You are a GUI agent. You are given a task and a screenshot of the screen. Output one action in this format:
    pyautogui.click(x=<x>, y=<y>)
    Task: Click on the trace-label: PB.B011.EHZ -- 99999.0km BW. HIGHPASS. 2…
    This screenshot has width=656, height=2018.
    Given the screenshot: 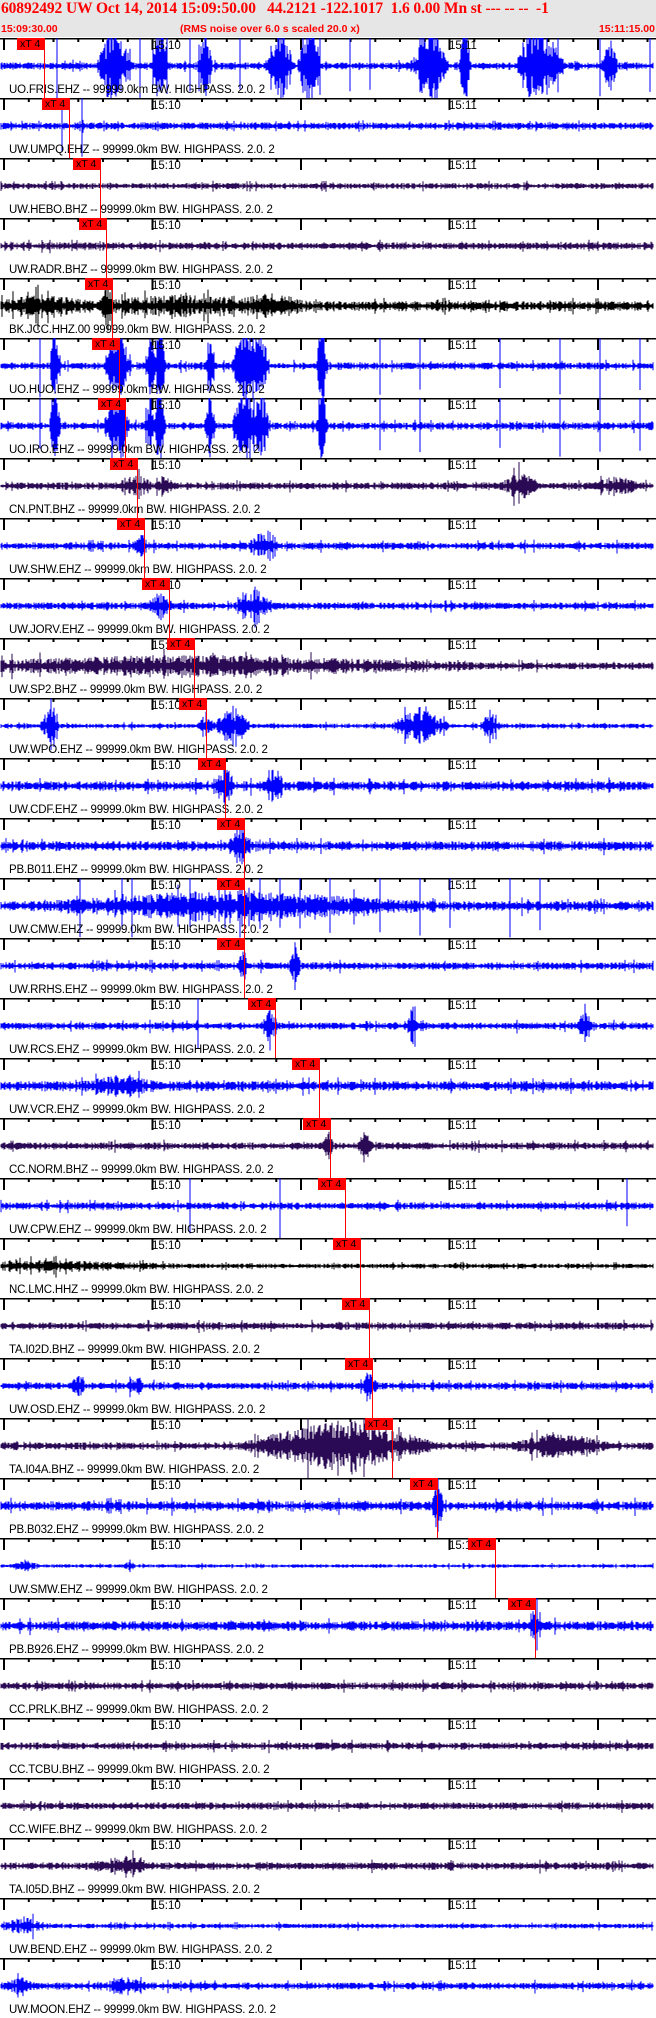 What is the action you would take?
    pyautogui.click(x=136, y=870)
    